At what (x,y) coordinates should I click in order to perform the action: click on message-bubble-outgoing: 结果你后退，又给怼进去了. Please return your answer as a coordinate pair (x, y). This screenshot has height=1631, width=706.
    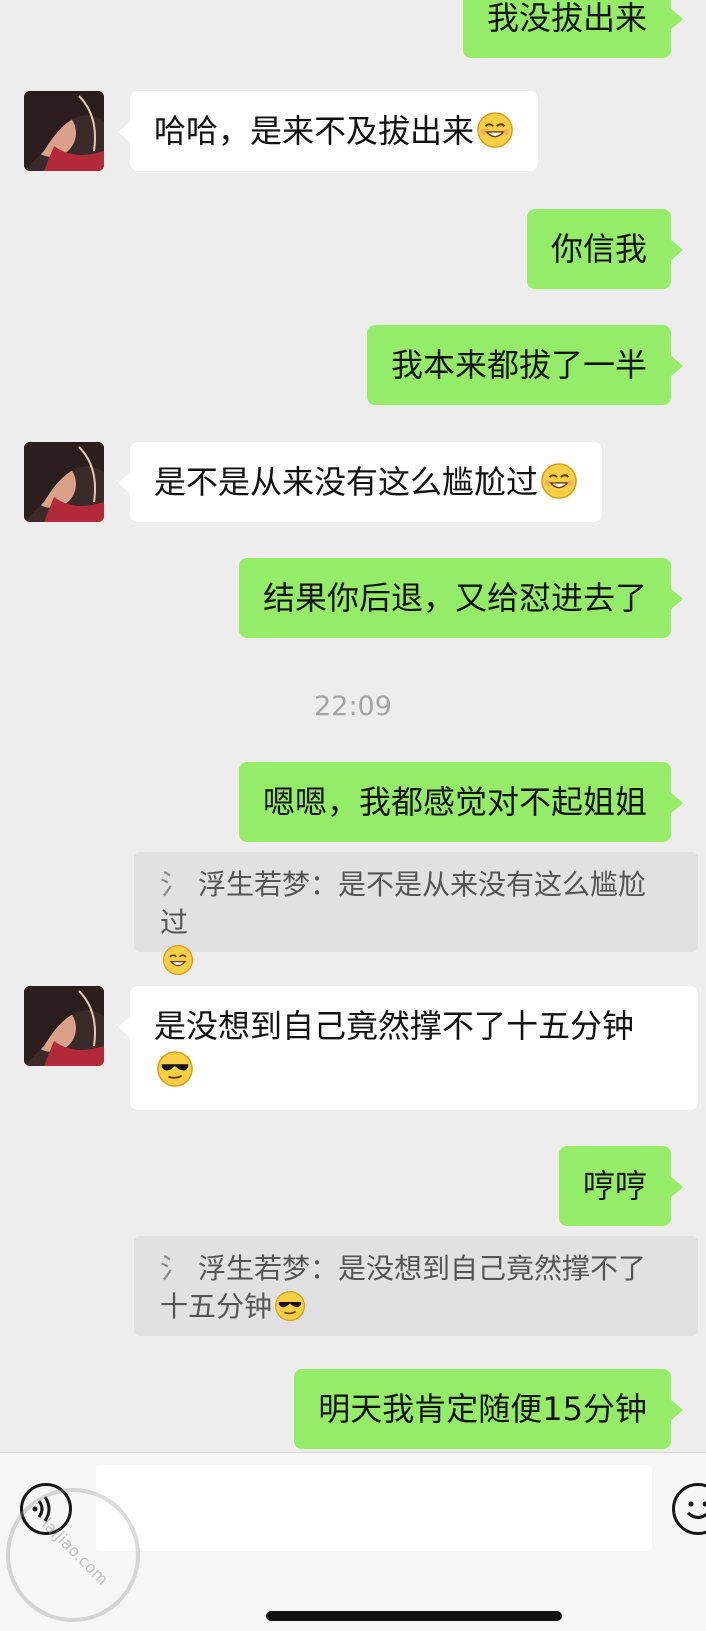
    Looking at the image, I should click on (461, 598).